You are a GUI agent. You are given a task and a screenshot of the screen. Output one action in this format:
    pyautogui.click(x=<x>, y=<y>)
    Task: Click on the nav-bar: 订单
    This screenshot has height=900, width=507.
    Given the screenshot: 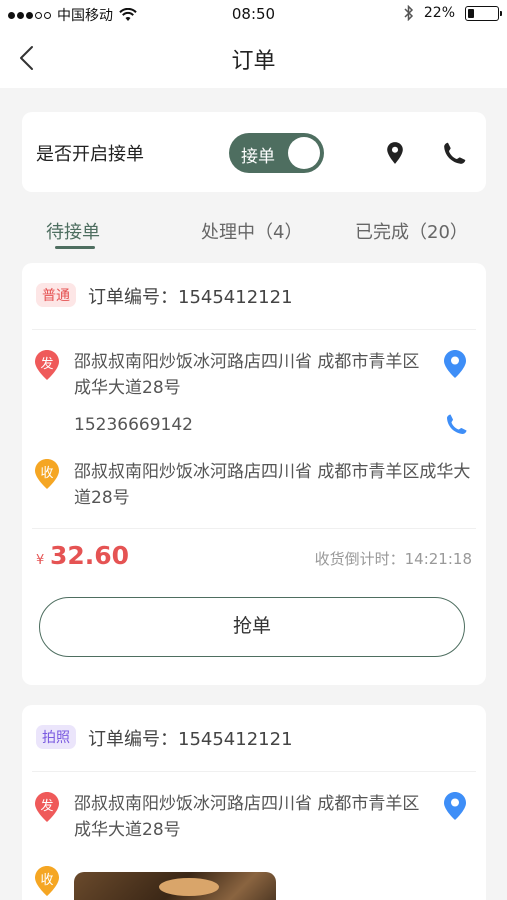 What is the action you would take?
    pyautogui.click(x=253, y=59)
    